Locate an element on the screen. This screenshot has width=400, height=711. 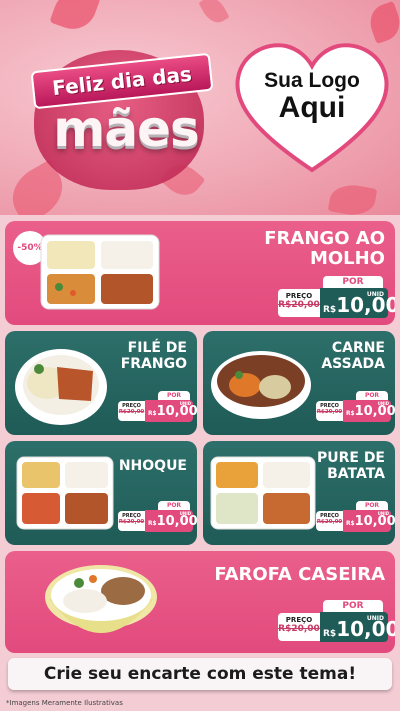
bowl-farofa-icon is located at coordinates (101, 599).